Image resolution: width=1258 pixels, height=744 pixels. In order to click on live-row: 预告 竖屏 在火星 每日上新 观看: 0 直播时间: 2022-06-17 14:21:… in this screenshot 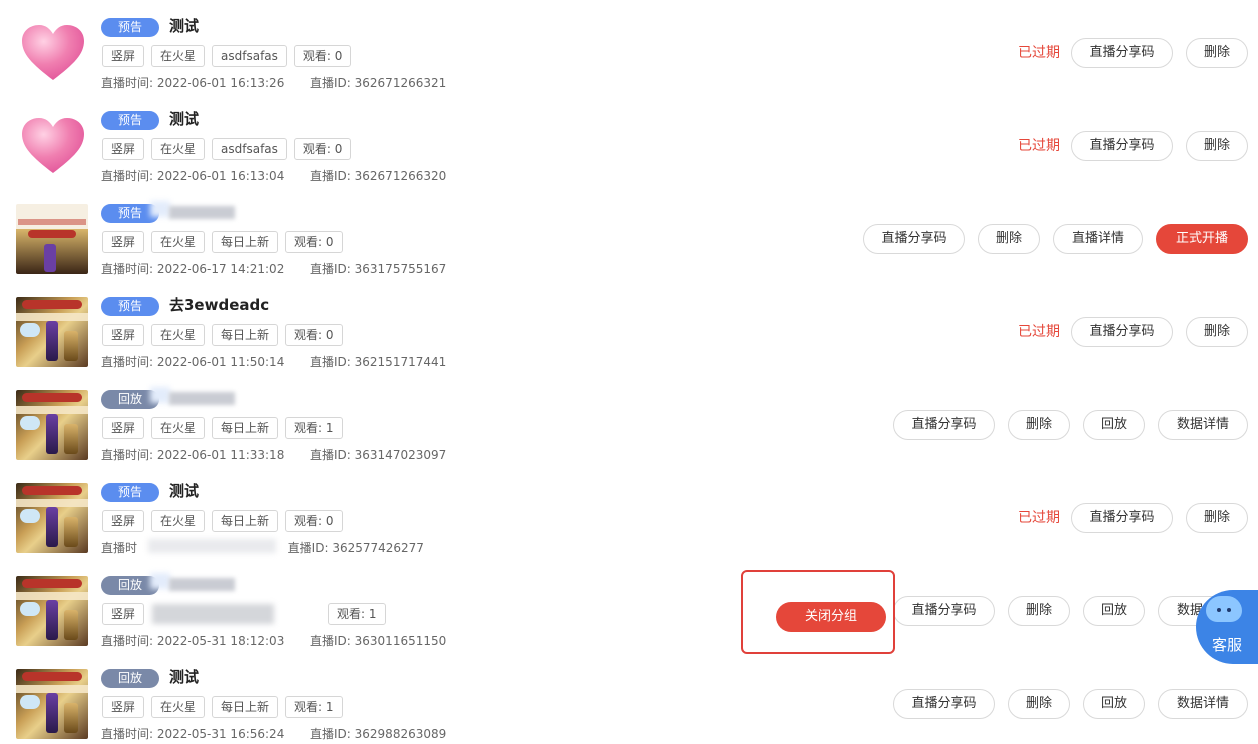, I will do `click(629, 232)`.